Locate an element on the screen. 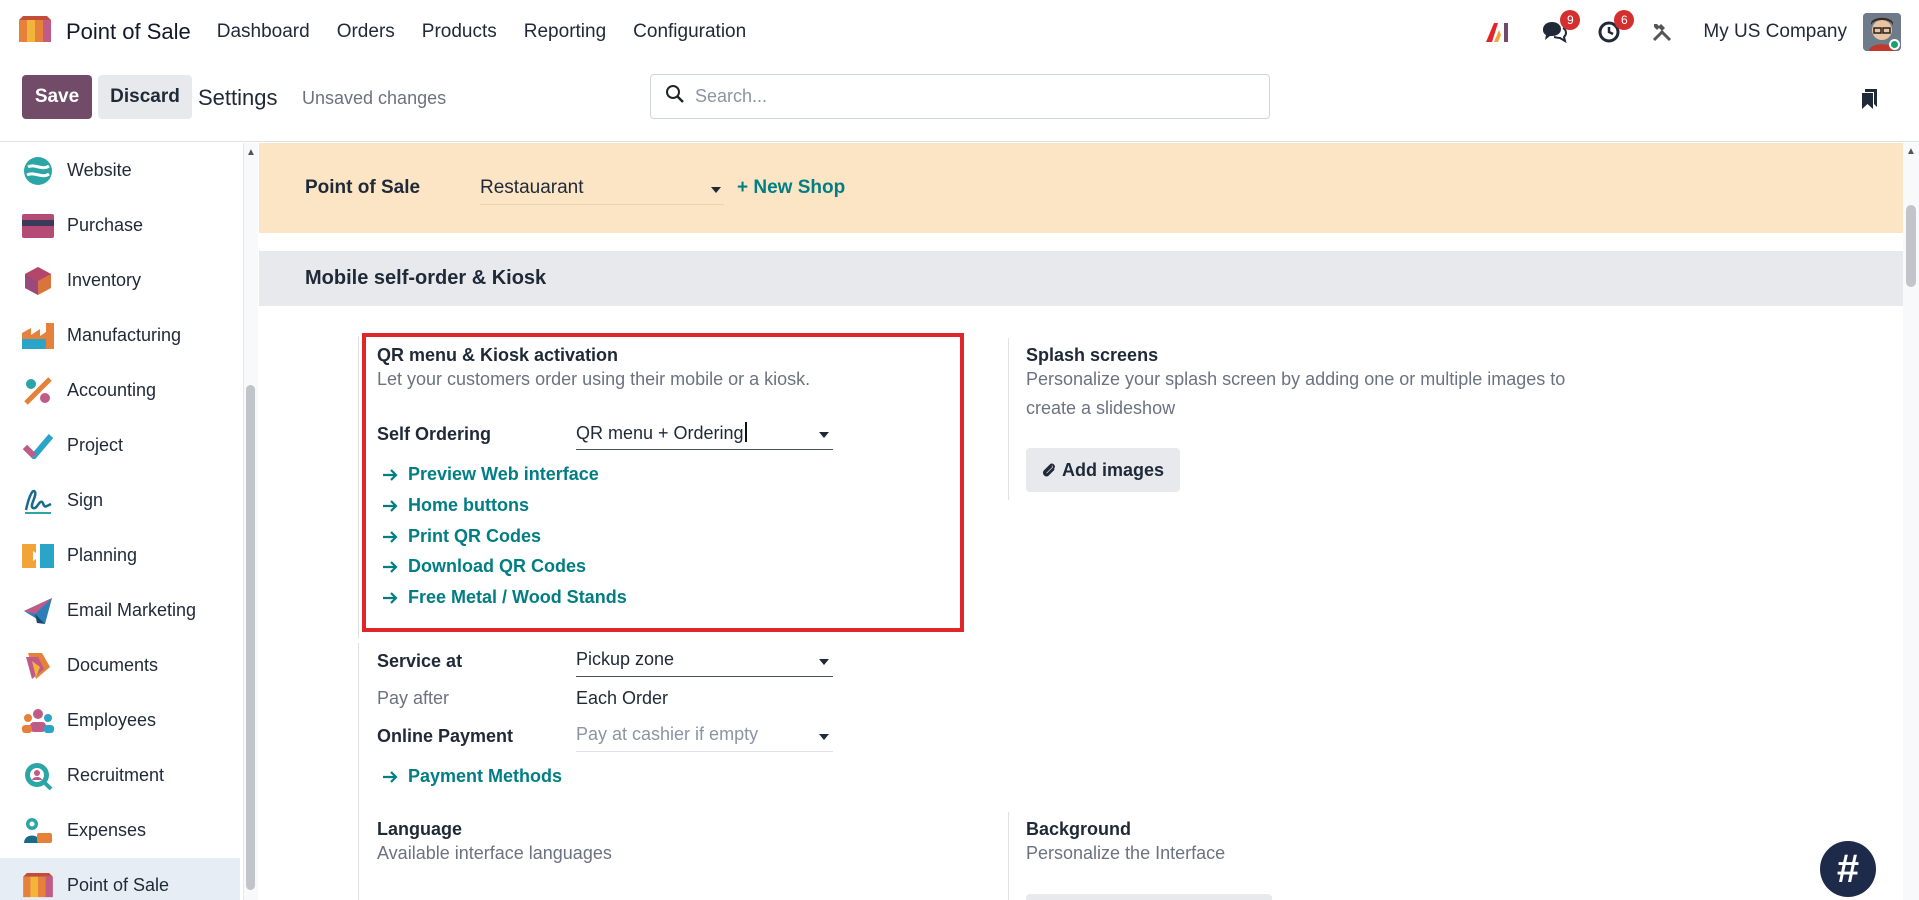  user-status-indicator is located at coordinates (1894, 44).